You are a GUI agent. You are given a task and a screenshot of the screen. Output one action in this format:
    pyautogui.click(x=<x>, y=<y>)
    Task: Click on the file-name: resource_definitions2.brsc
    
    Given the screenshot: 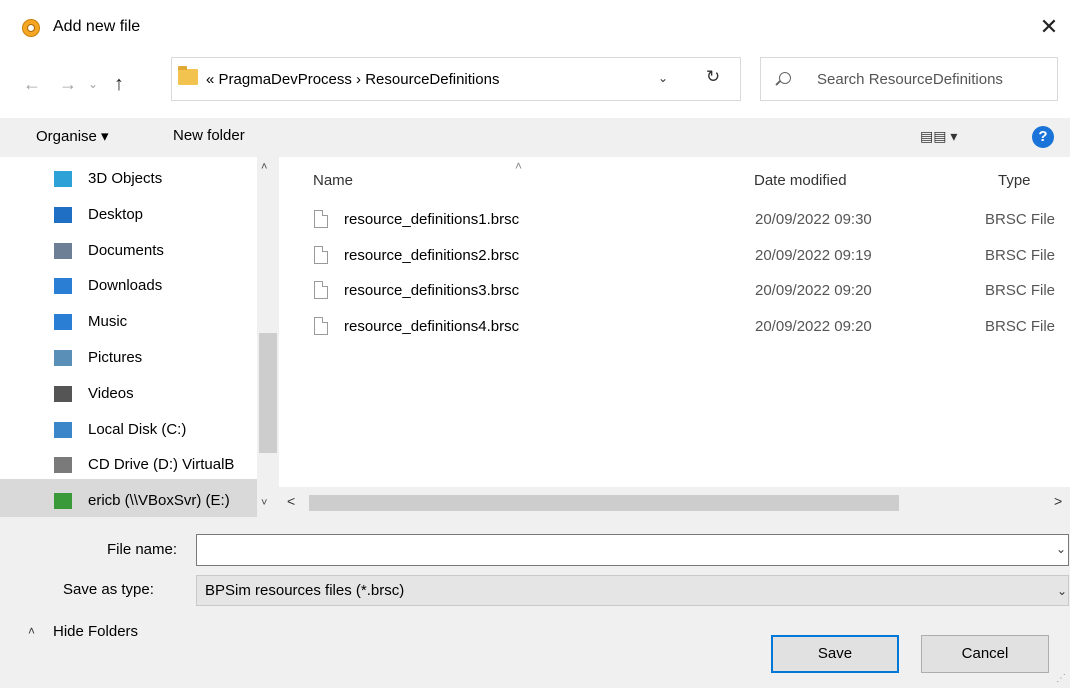 What is the action you would take?
    pyautogui.click(x=432, y=255)
    